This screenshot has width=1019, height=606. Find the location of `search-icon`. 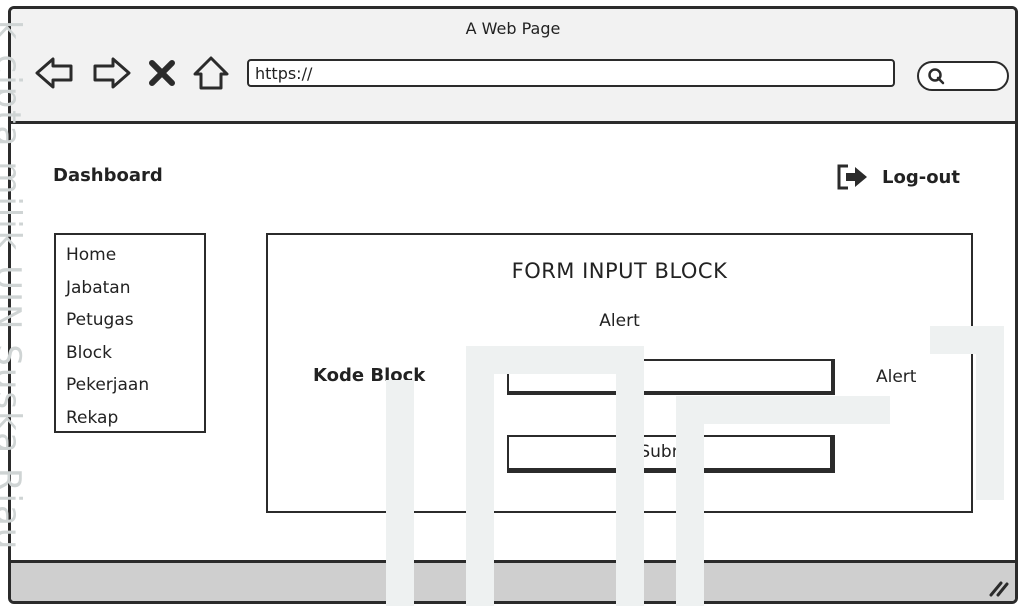

search-icon is located at coordinates (936, 76).